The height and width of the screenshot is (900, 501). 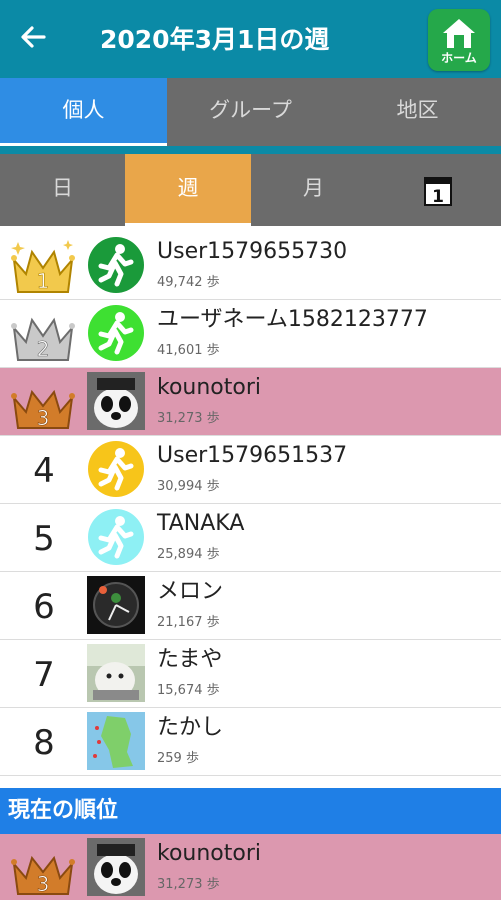 What do you see at coordinates (188, 190) in the screenshot?
I see `tab-week: 週` at bounding box center [188, 190].